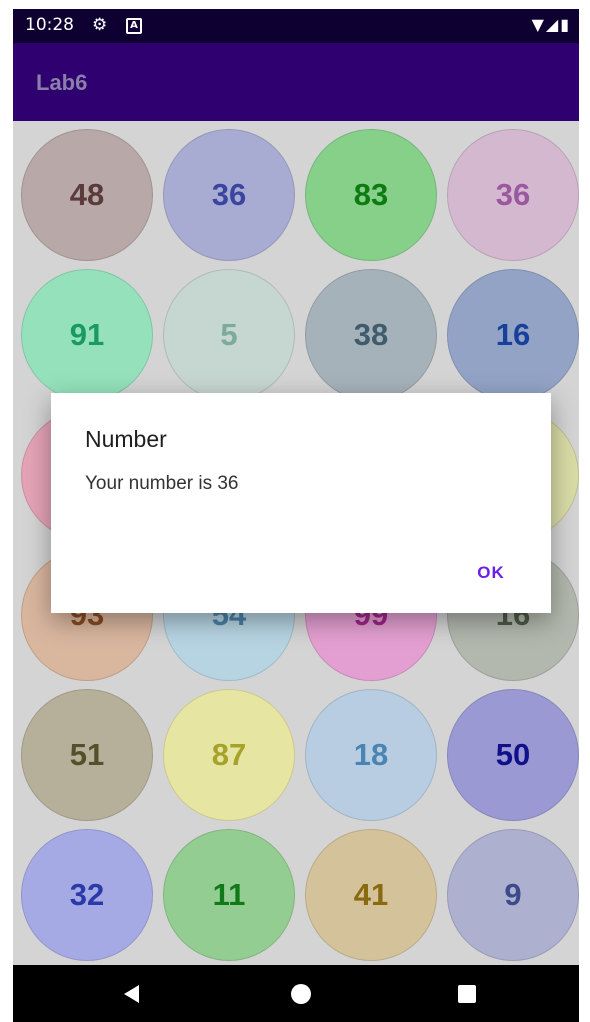  I want to click on home-circle-icon, so click(301, 993).